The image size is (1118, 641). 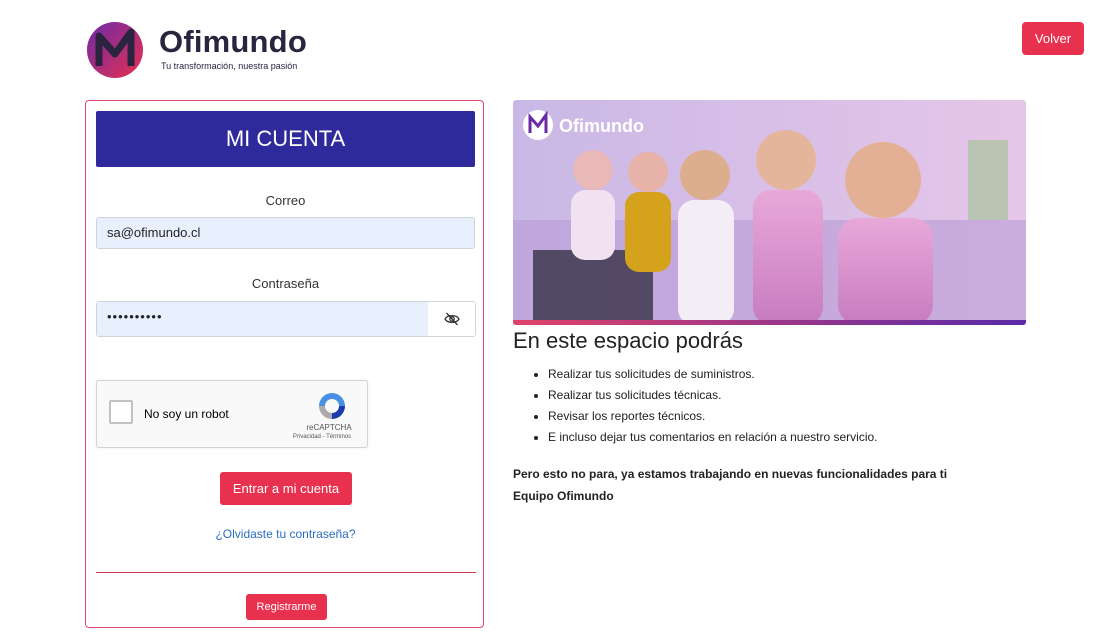 I want to click on list-item: Realizar tus solicitudes de suministros., so click(x=713, y=374).